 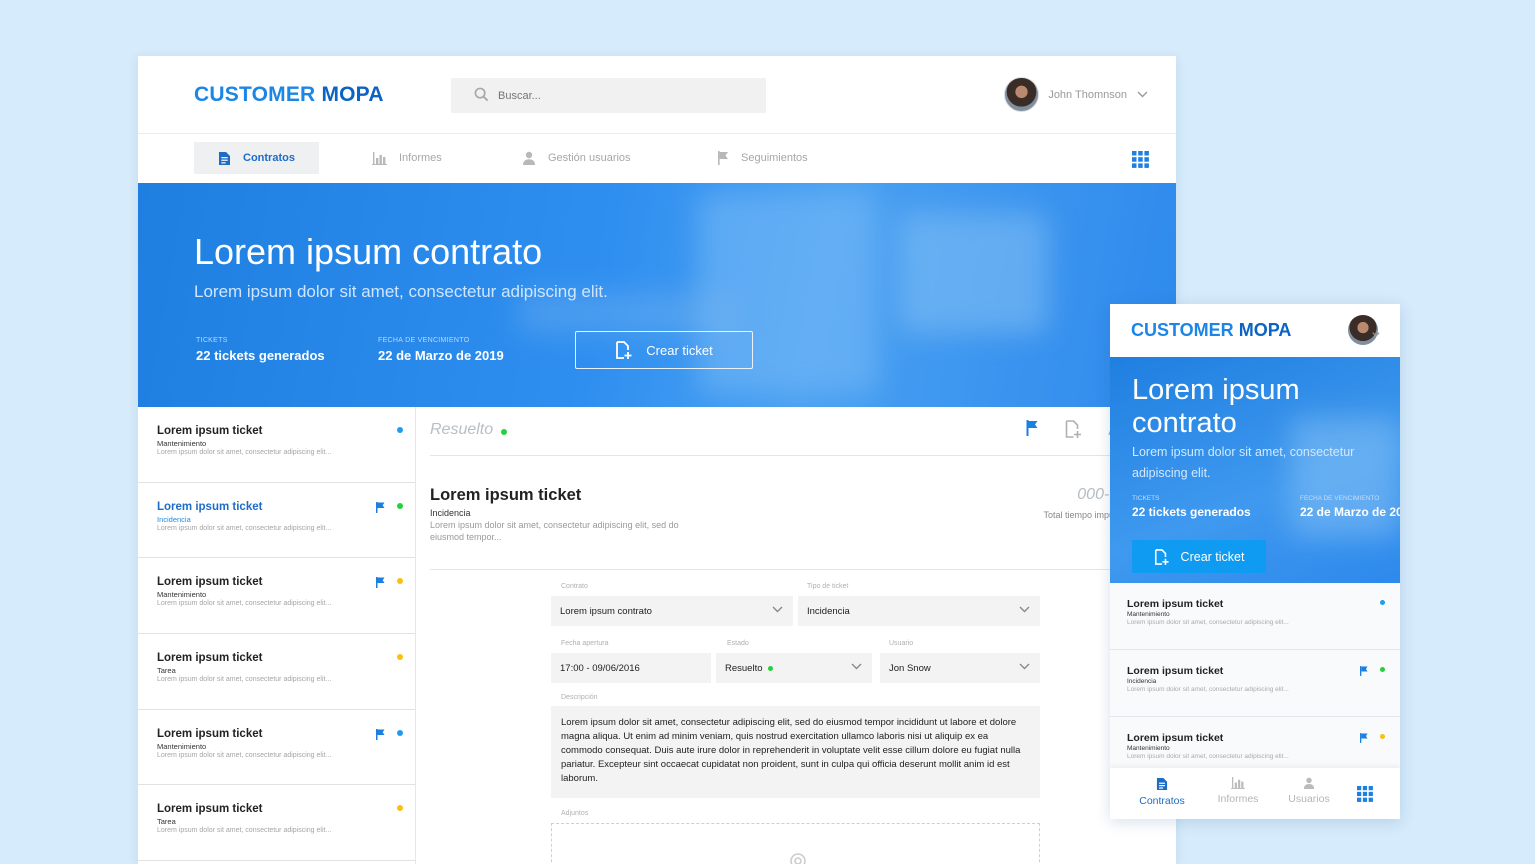 What do you see at coordinates (623, 95) in the screenshot?
I see `search-input` at bounding box center [623, 95].